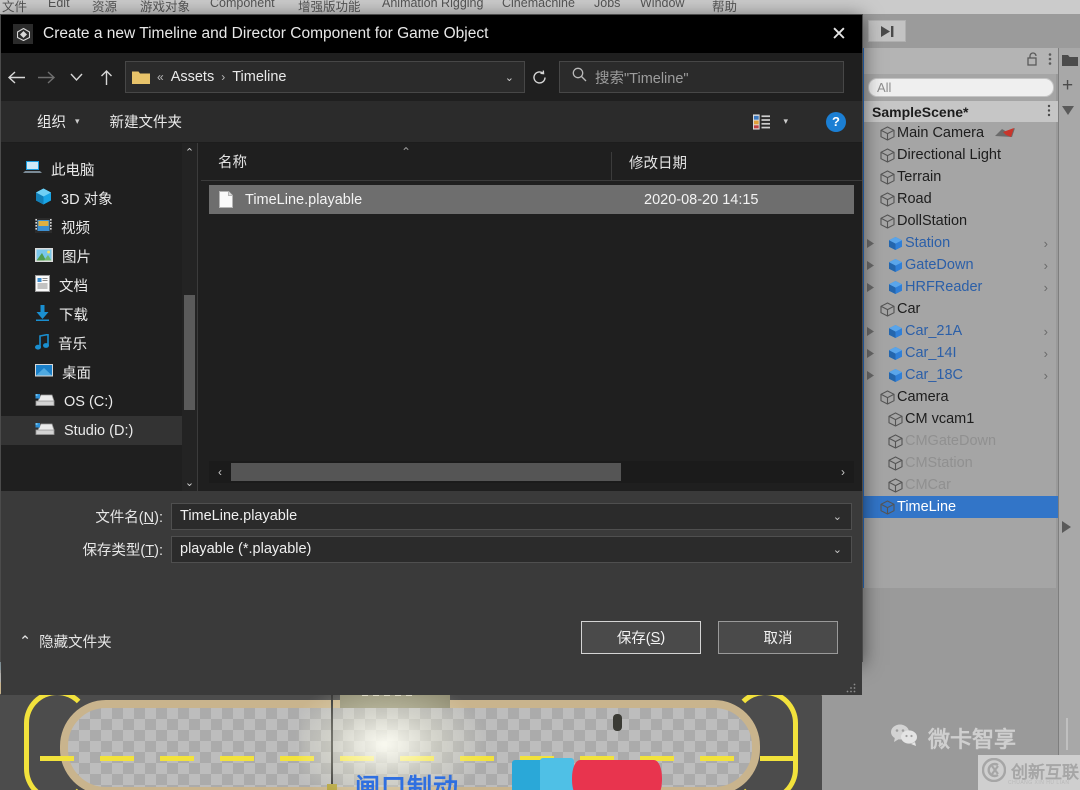 The width and height of the screenshot is (1080, 790). What do you see at coordinates (16, 77) in the screenshot?
I see `arrow-left-icon` at bounding box center [16, 77].